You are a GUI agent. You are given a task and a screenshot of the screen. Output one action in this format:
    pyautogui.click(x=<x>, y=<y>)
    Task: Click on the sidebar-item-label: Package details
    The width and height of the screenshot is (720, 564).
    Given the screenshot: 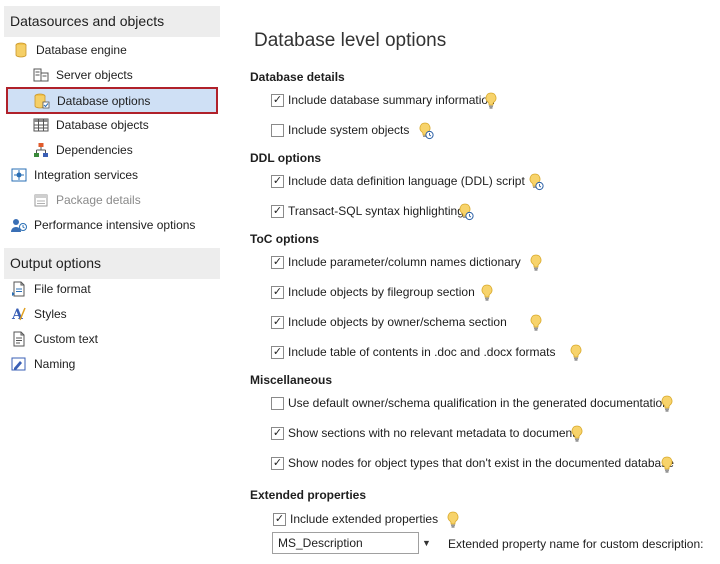 What is the action you would take?
    pyautogui.click(x=98, y=200)
    